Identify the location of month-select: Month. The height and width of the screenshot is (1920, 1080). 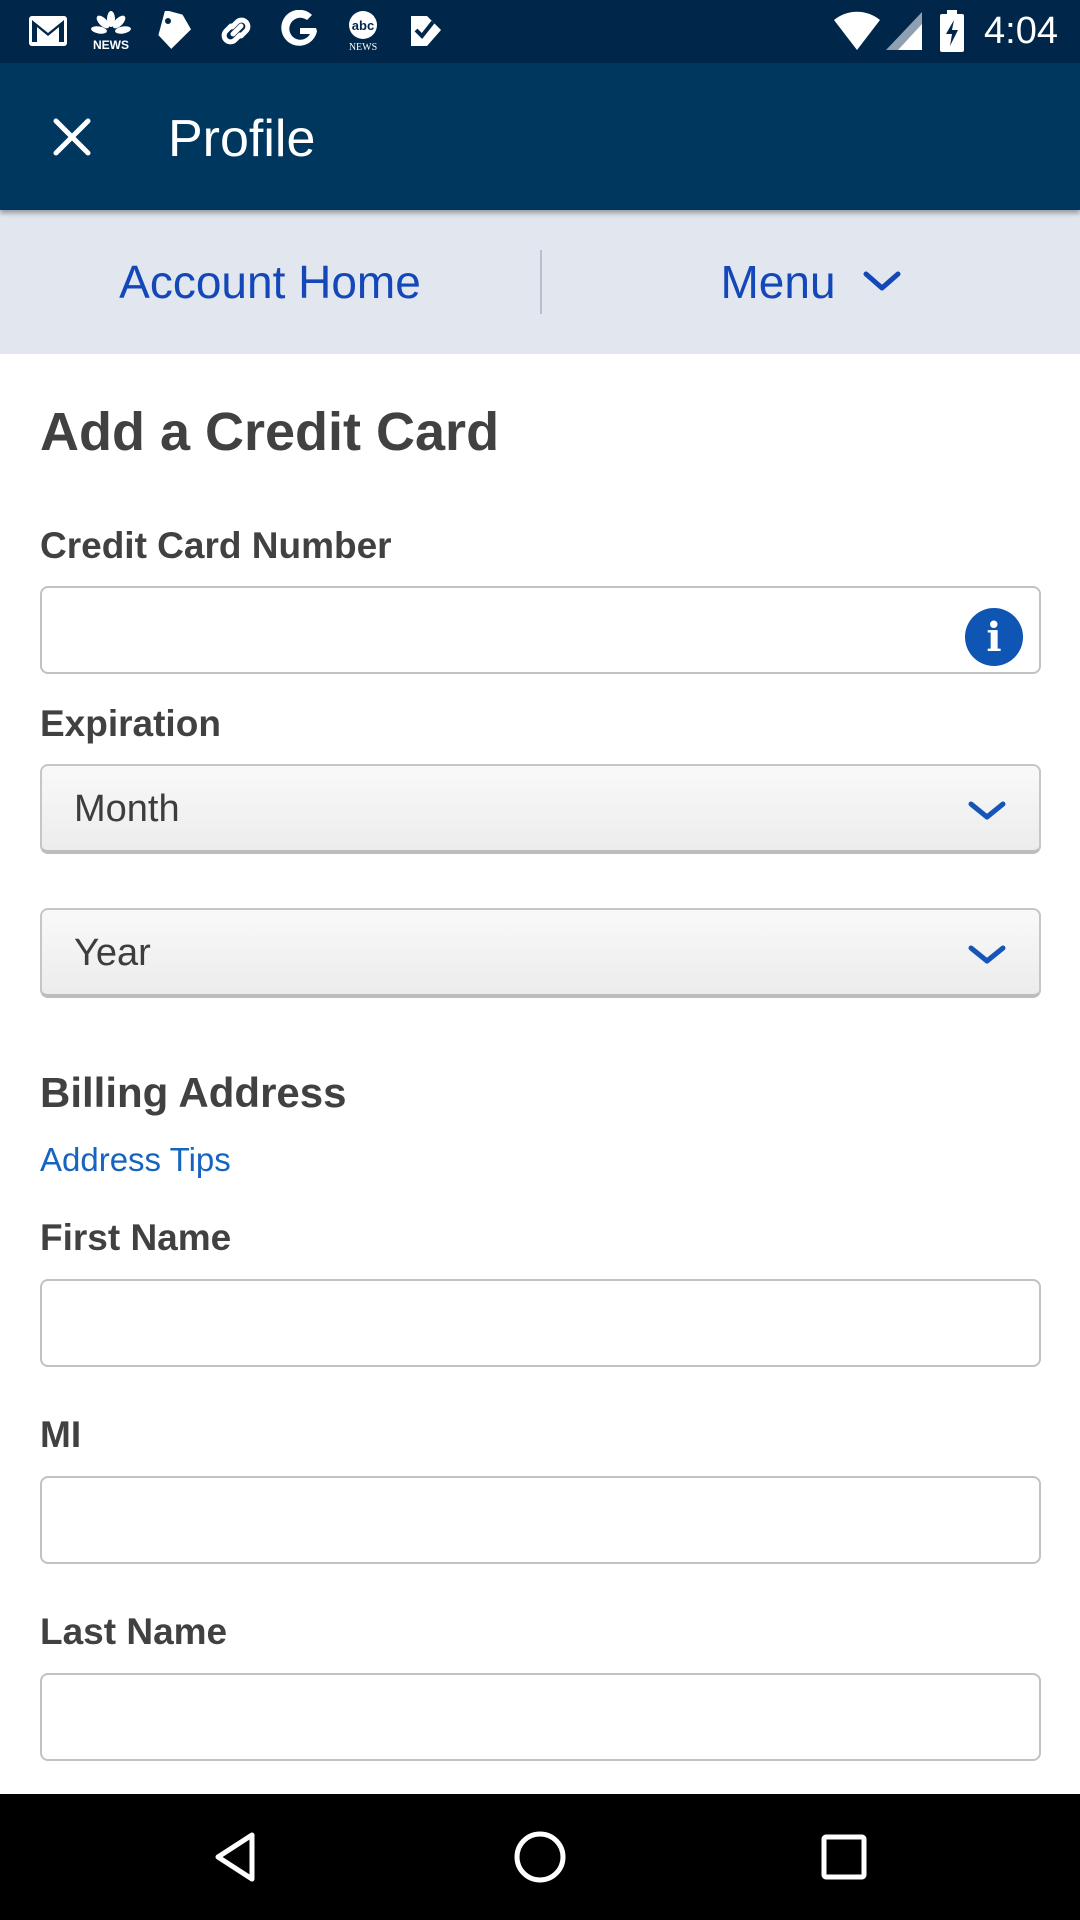
(540, 809).